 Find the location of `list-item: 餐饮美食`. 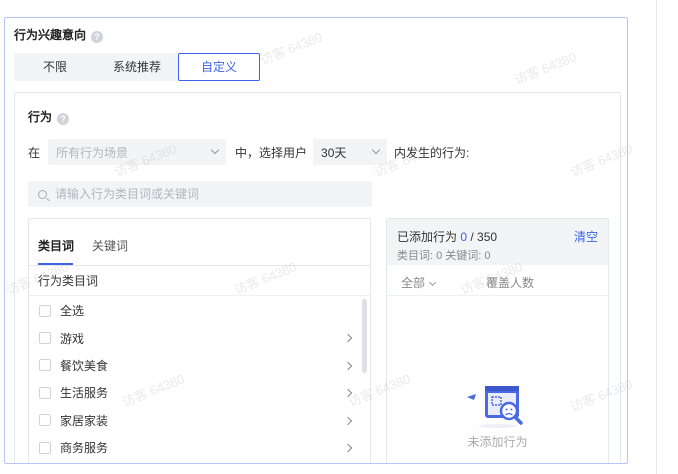

list-item: 餐饮美食 is located at coordinates (197, 365).